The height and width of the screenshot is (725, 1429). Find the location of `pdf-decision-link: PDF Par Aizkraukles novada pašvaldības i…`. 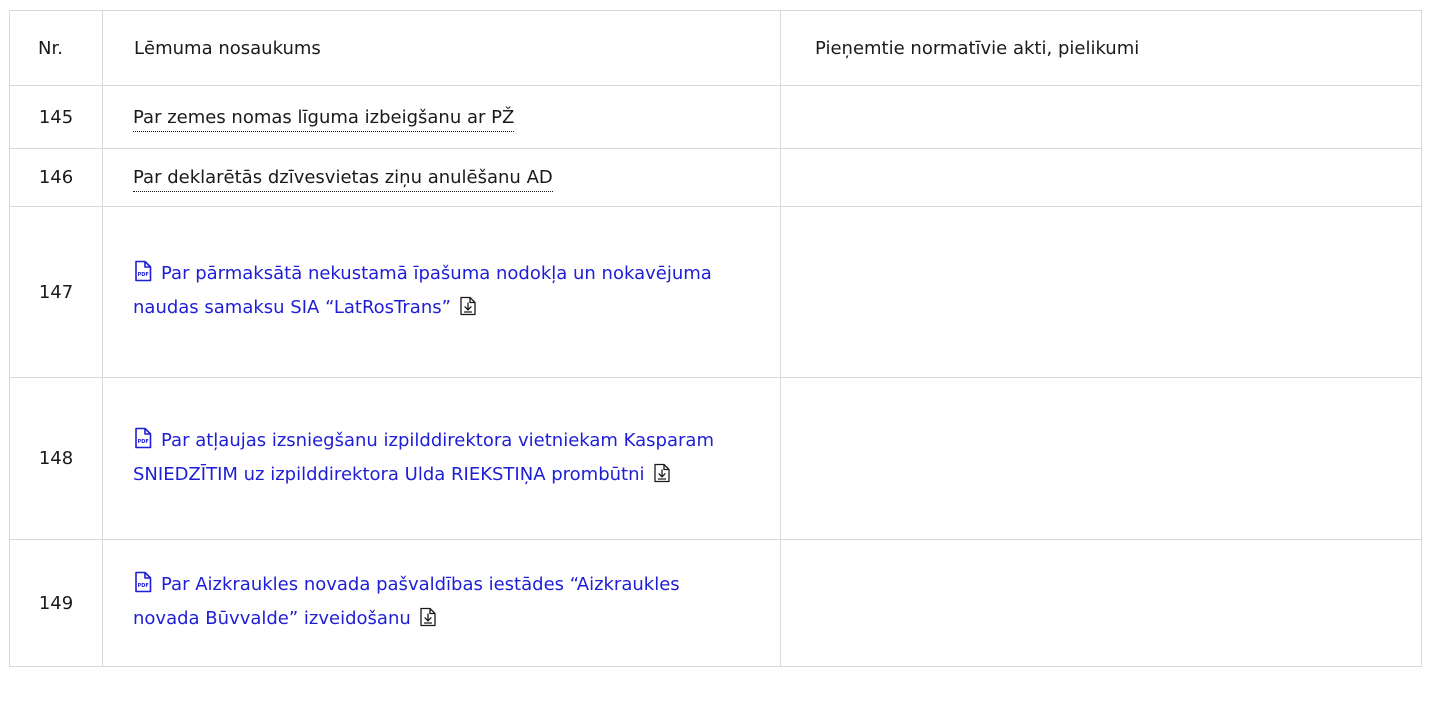

pdf-decision-link: PDF Par Aizkraukles novada pašvaldības i… is located at coordinates (406, 600).